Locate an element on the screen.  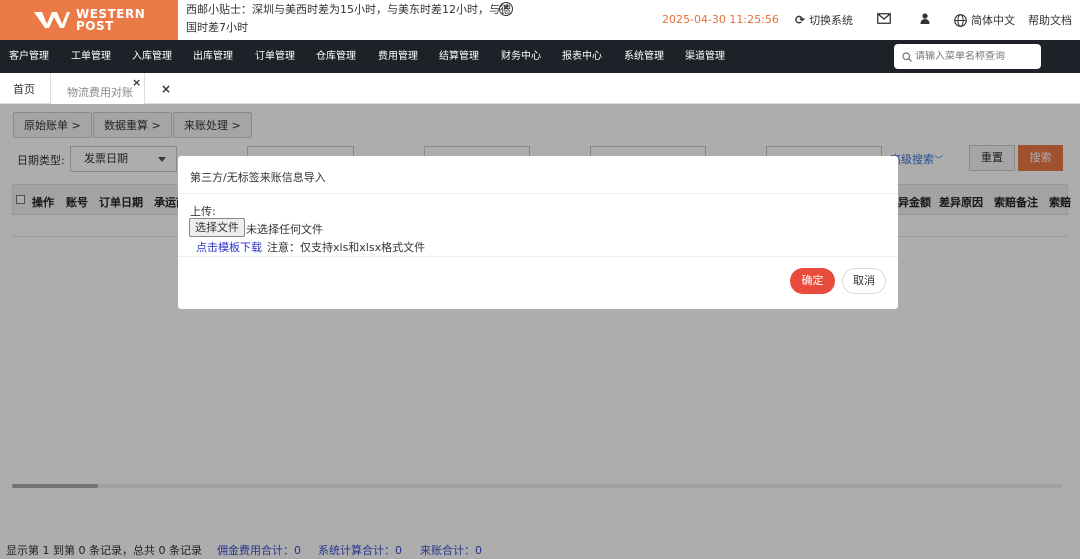
upload-label: 上传: is located at coordinates (203, 211).